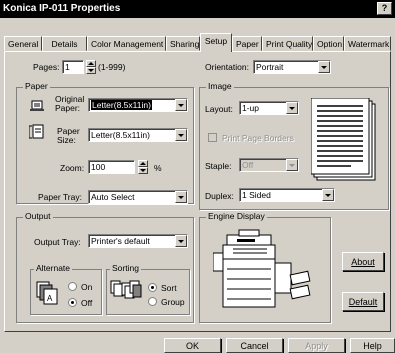 This screenshot has width=395, height=353. Describe the element at coordinates (73, 67) in the screenshot. I see `pages-input: 1` at that location.